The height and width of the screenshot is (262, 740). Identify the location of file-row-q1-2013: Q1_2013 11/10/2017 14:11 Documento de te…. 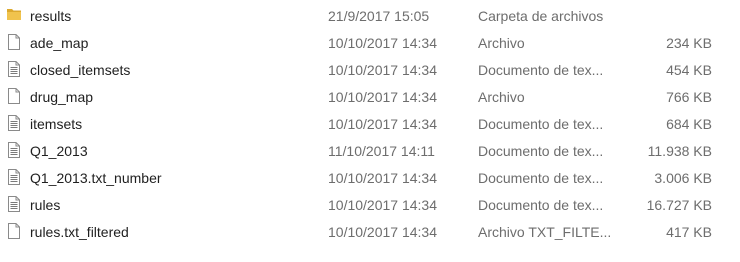
(370, 150).